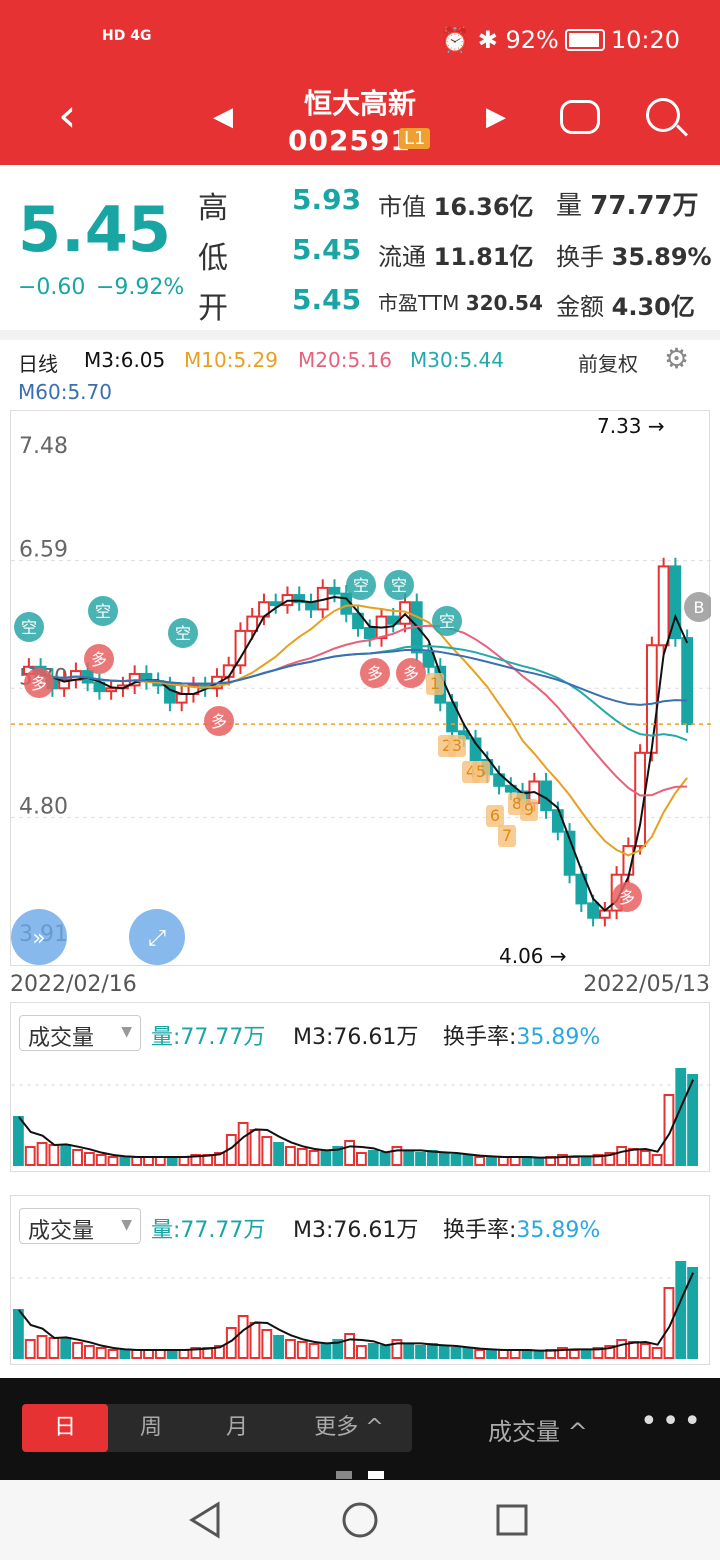  What do you see at coordinates (327, 299) in the screenshot?
I see `open-value: 5.45` at bounding box center [327, 299].